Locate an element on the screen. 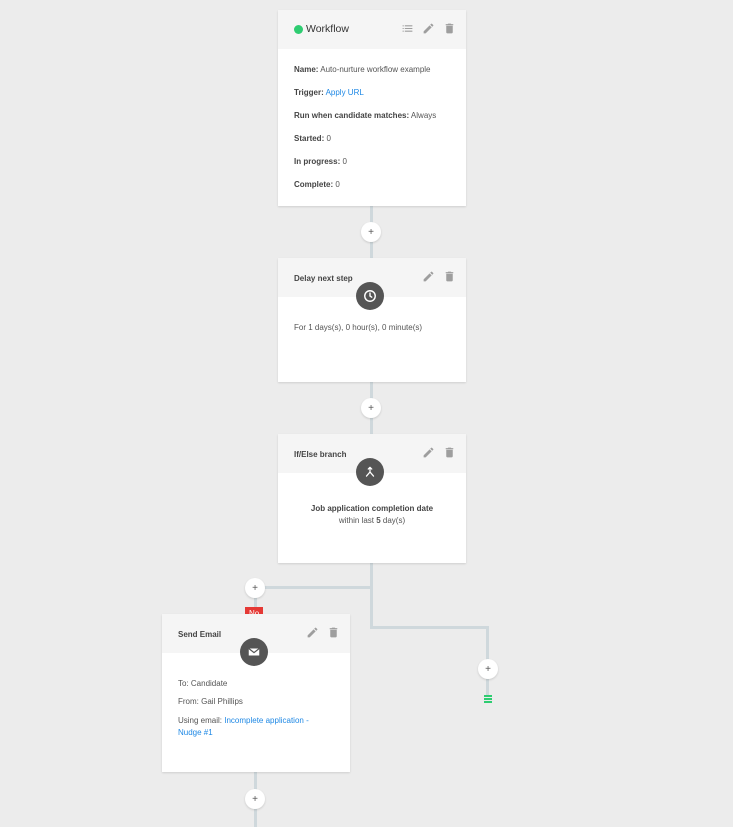  envelope-icon is located at coordinates (254, 652).